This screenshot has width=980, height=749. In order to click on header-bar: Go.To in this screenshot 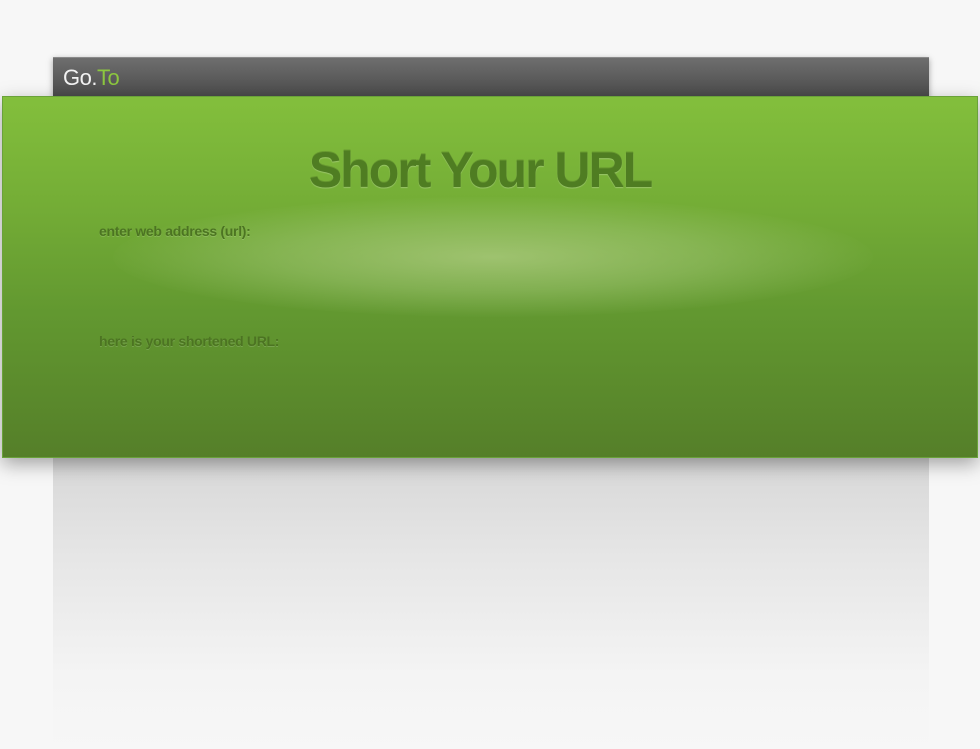, I will do `click(491, 77)`.